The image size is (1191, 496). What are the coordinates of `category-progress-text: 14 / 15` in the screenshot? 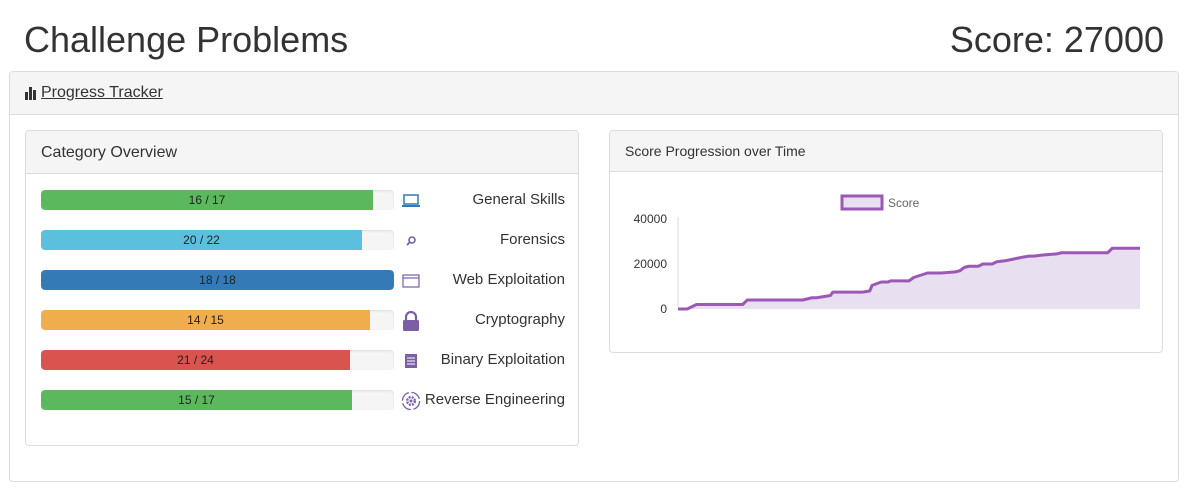 It's located at (205, 320).